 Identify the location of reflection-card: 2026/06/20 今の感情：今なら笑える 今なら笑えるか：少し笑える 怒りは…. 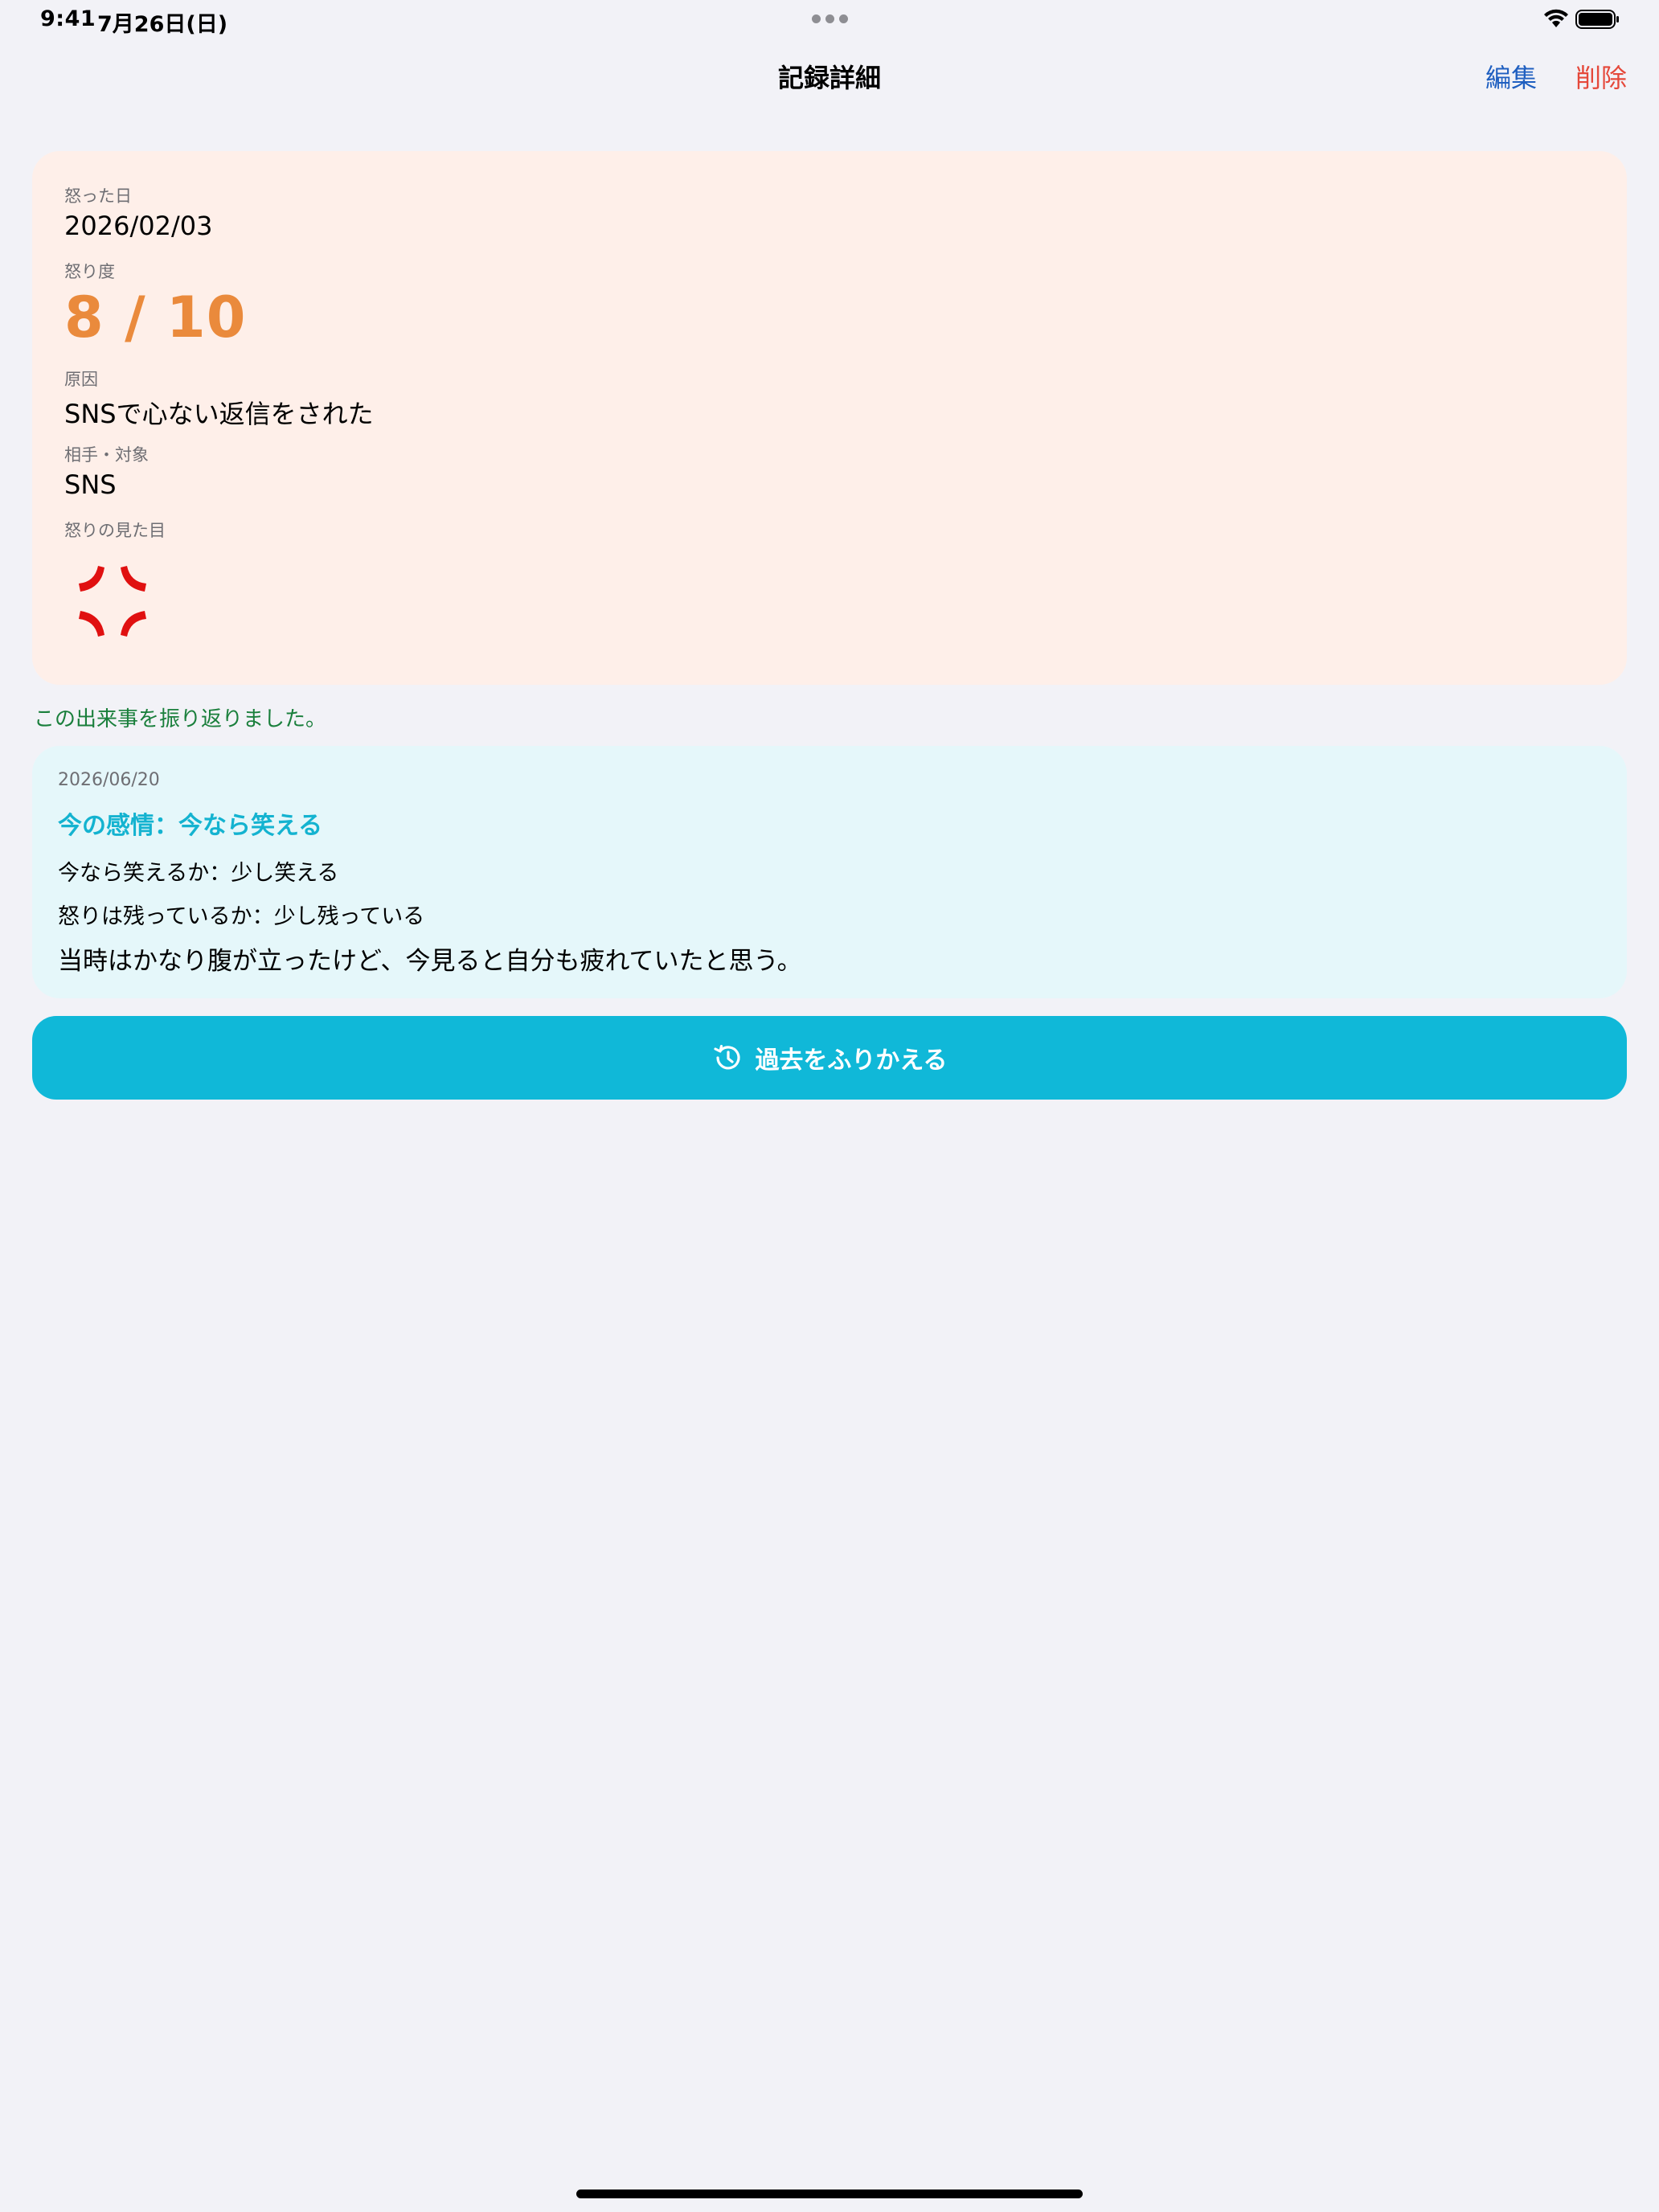
(829, 872).